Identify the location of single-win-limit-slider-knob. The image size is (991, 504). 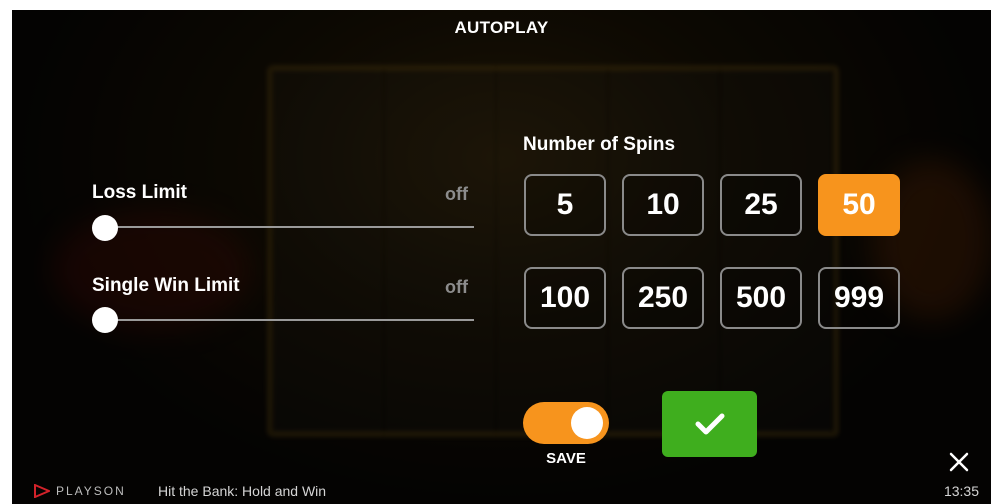
(105, 320).